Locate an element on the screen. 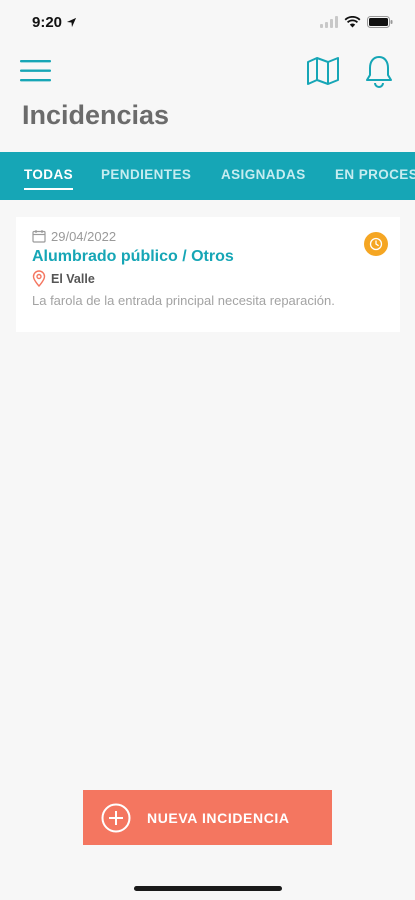  incident-location-row: El Valle is located at coordinates (208, 278).